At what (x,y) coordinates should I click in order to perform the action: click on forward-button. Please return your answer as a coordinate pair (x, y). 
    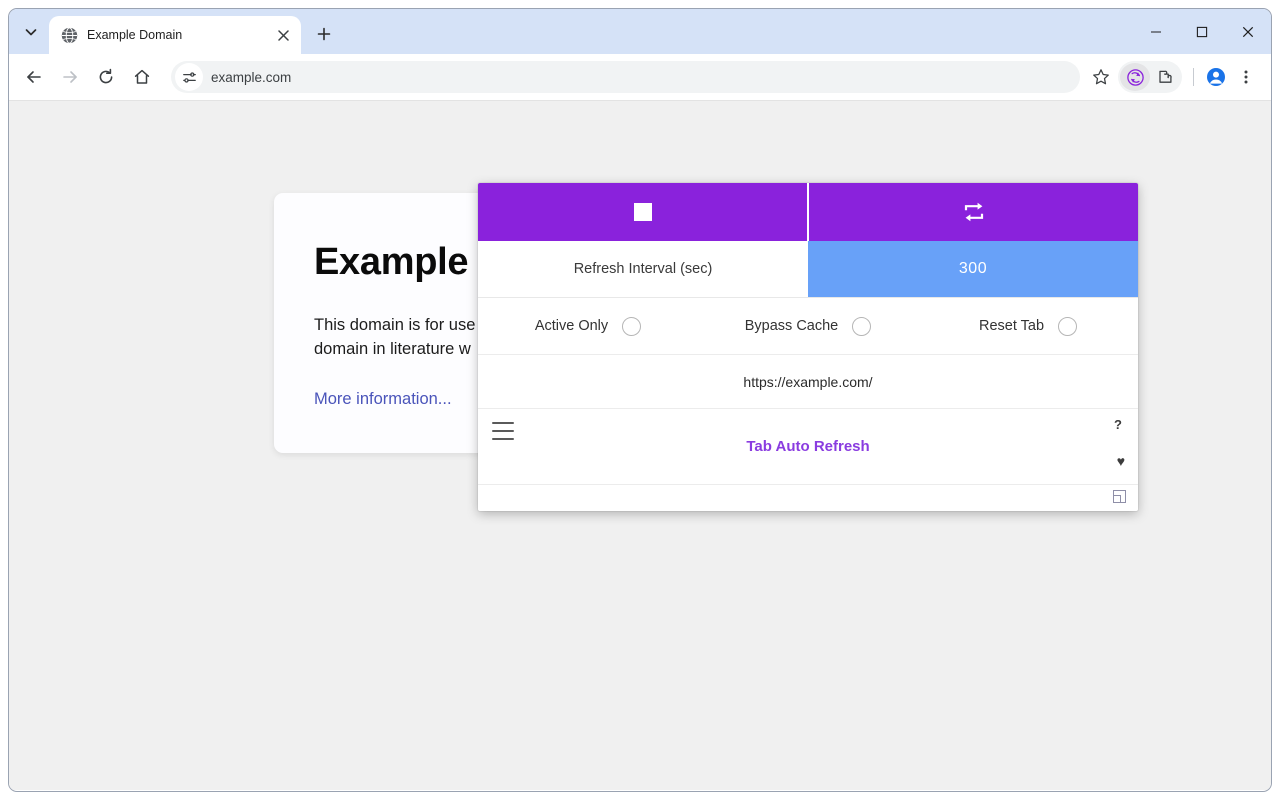
    Looking at the image, I should click on (70, 77).